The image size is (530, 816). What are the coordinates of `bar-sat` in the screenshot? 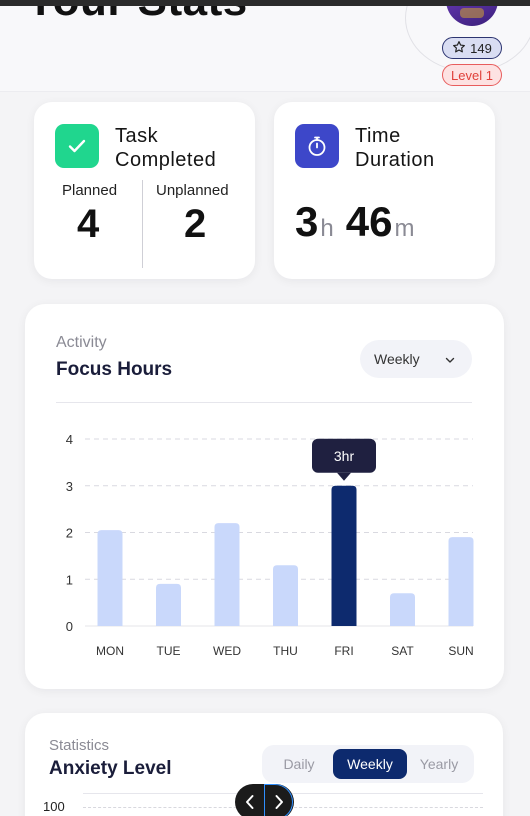 It's located at (402, 609).